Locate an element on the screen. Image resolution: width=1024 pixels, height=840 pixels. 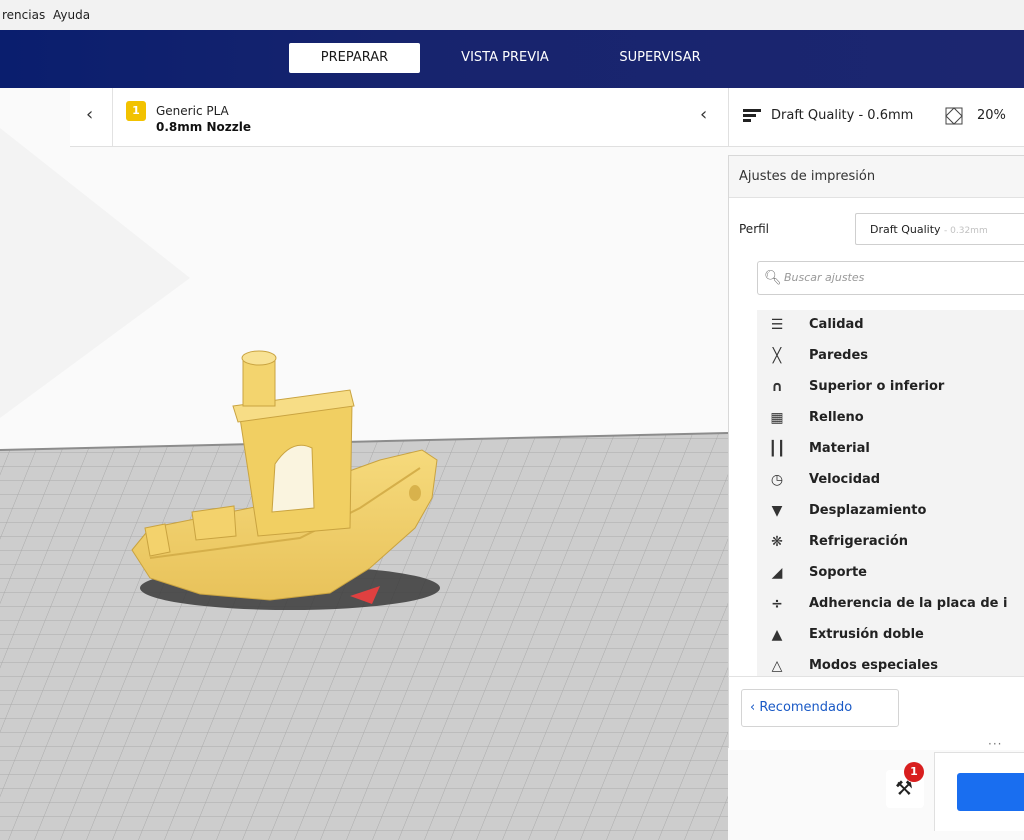
tab-preview: VISTA PREVIA is located at coordinates (505, 58).